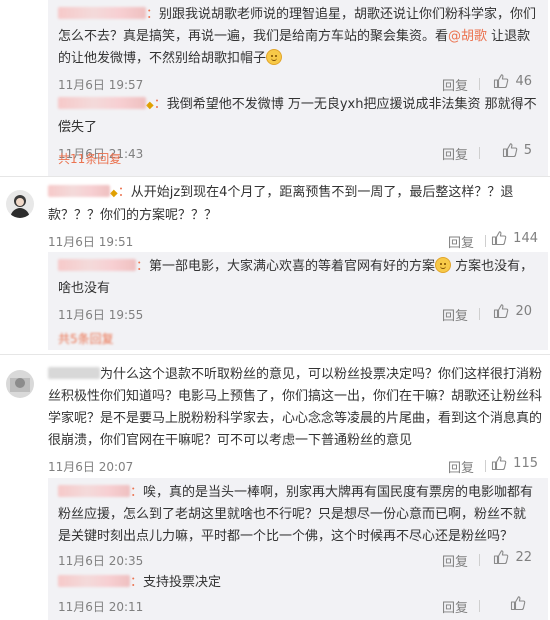  What do you see at coordinates (74, 375) in the screenshot?
I see `comment-username` at bounding box center [74, 375].